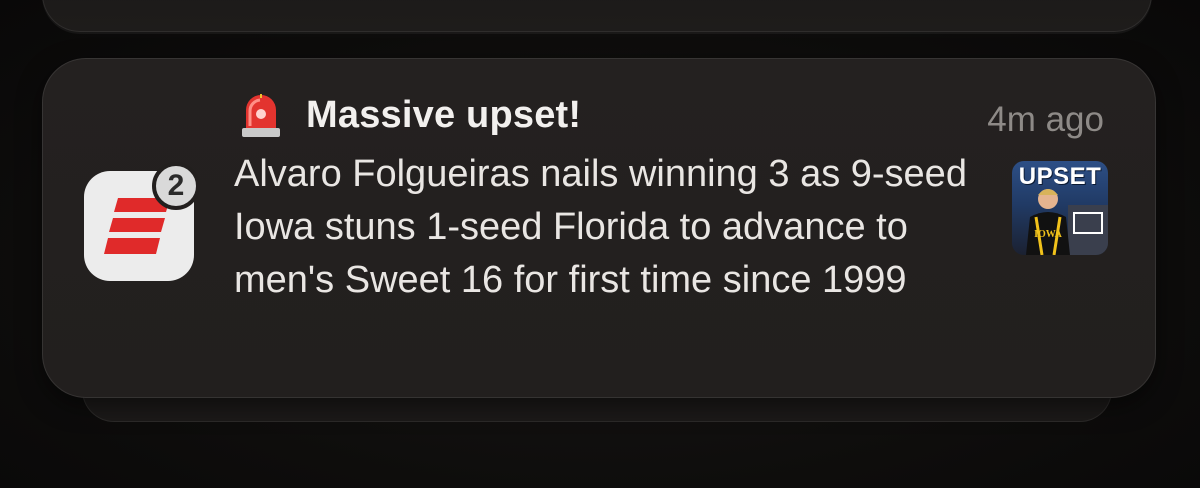 The height and width of the screenshot is (488, 1200). I want to click on badge-count: 2, so click(176, 186).